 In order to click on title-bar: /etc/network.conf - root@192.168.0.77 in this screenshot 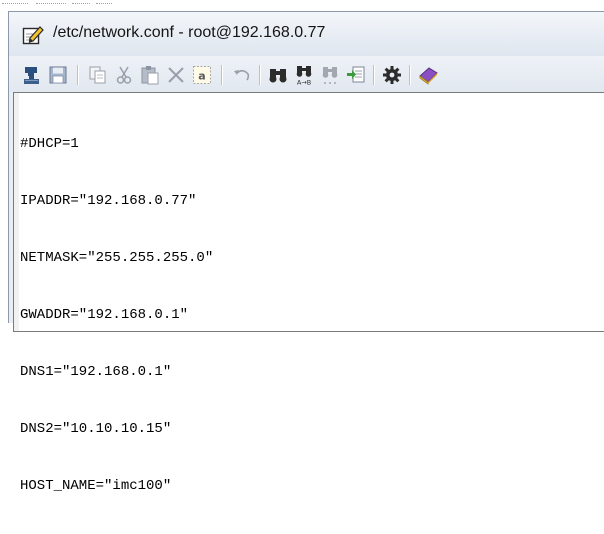, I will do `click(306, 34)`.